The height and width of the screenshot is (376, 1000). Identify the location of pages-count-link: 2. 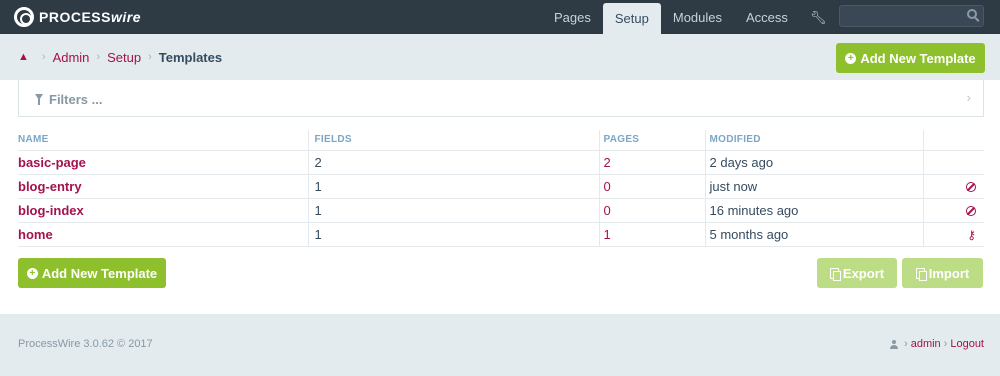
(607, 162).